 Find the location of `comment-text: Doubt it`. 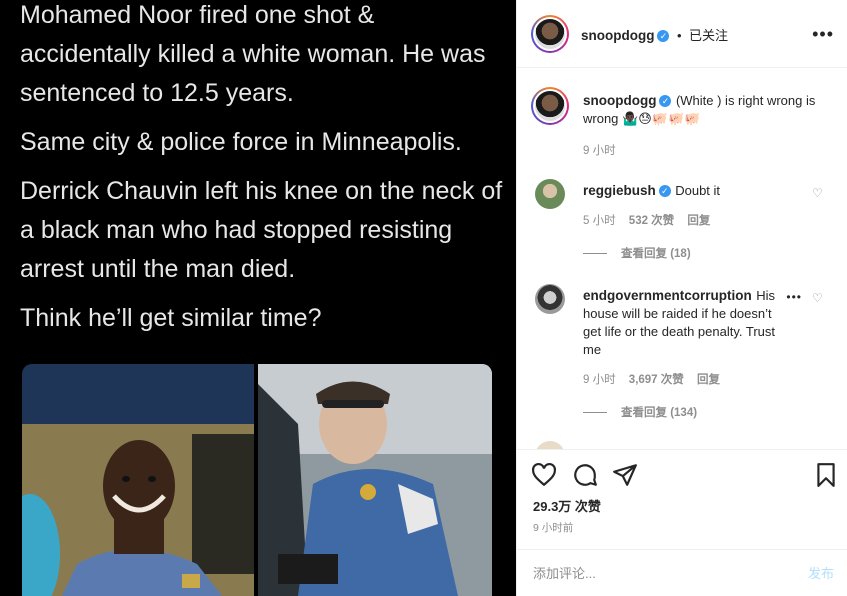

comment-text: Doubt it is located at coordinates (698, 190).